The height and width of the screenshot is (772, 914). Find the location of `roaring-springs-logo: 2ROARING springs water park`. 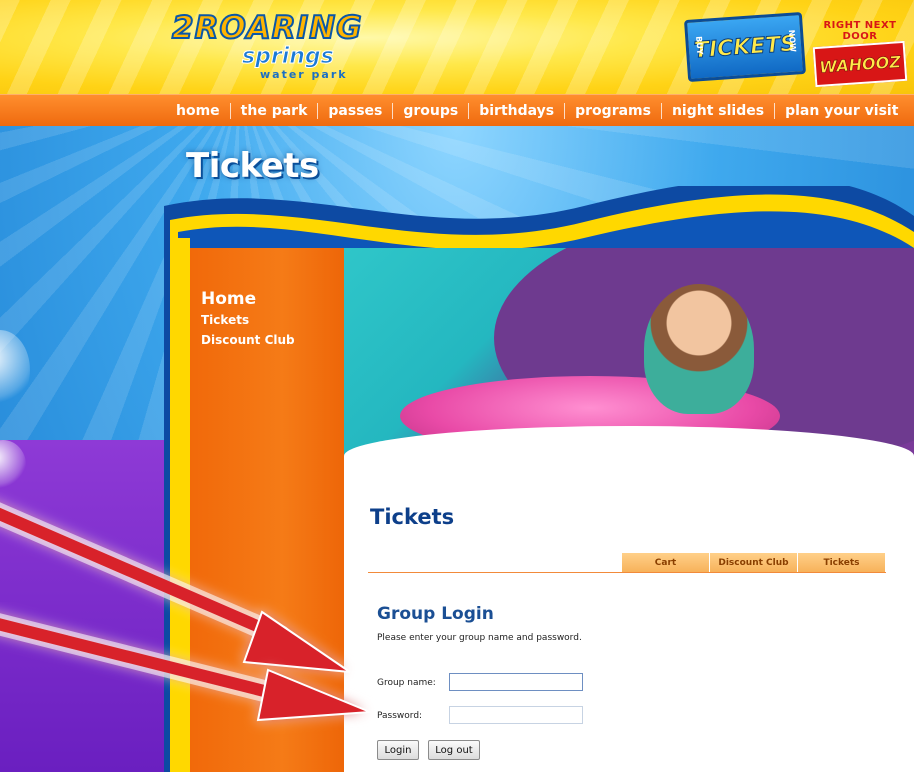

roaring-springs-logo: 2ROARING springs water park is located at coordinates (267, 45).